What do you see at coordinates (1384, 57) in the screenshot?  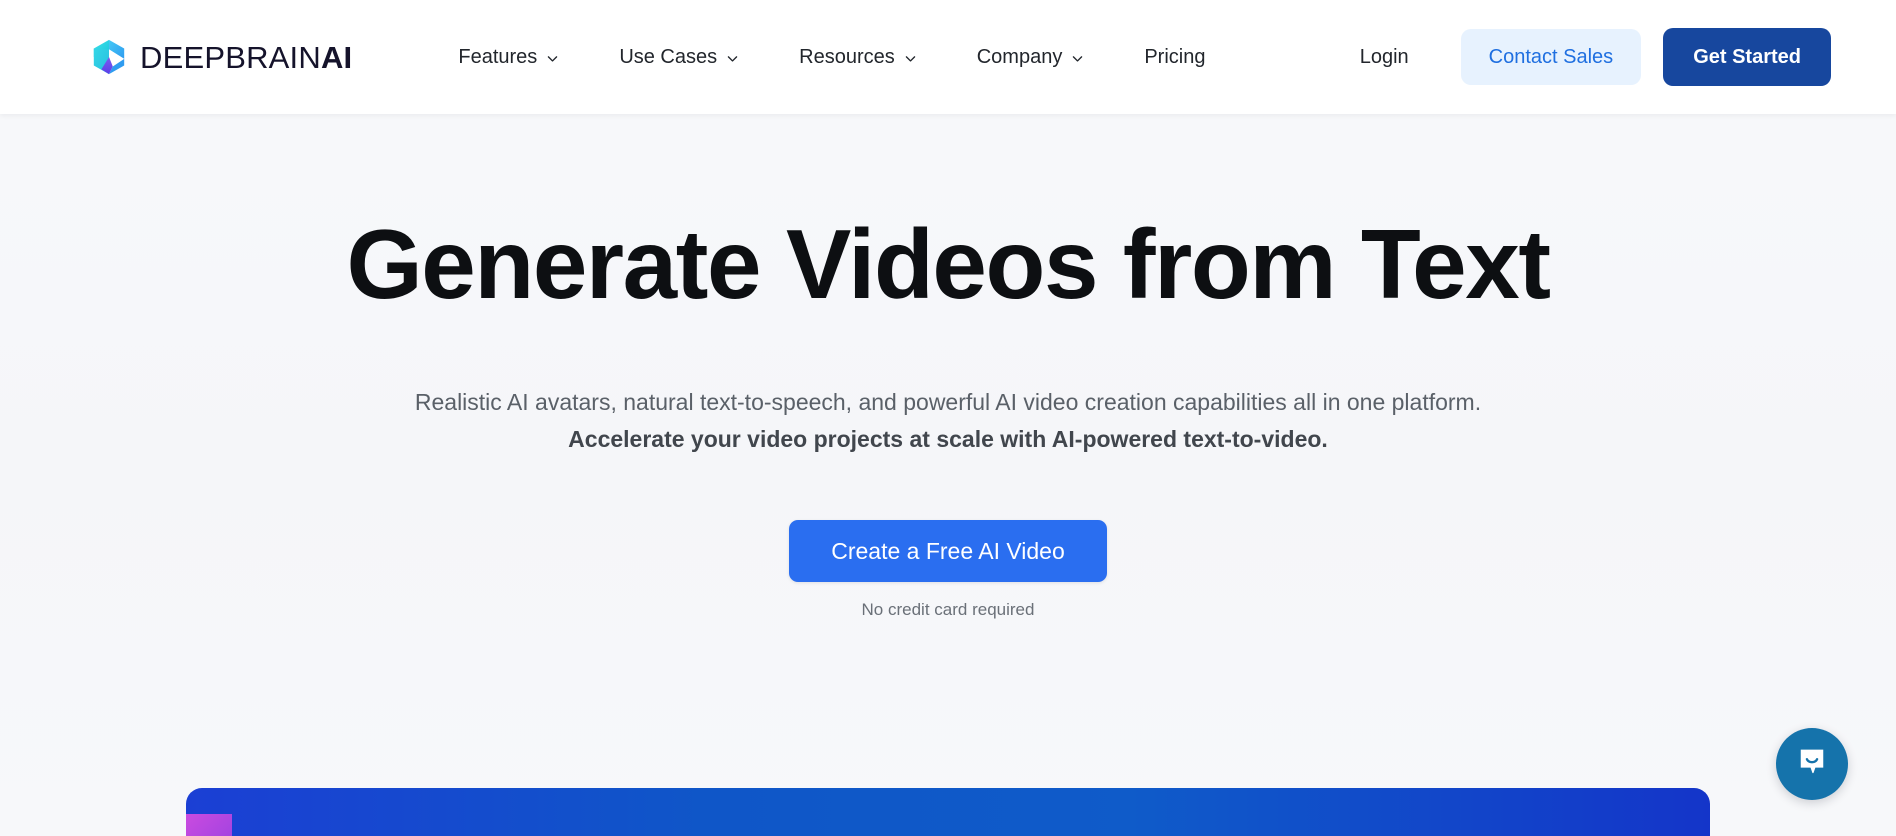 I see `login-link: Login` at bounding box center [1384, 57].